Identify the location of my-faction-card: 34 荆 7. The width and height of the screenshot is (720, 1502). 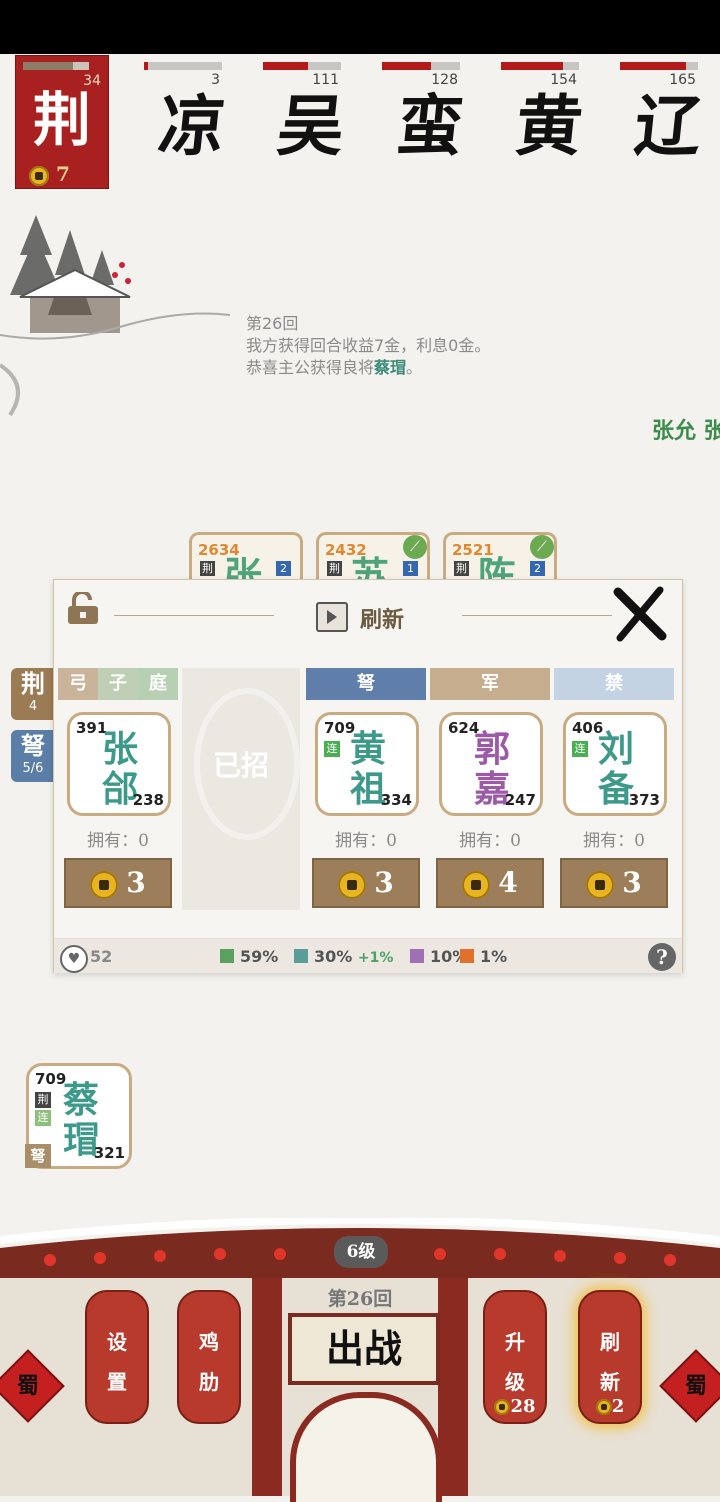
(62, 122).